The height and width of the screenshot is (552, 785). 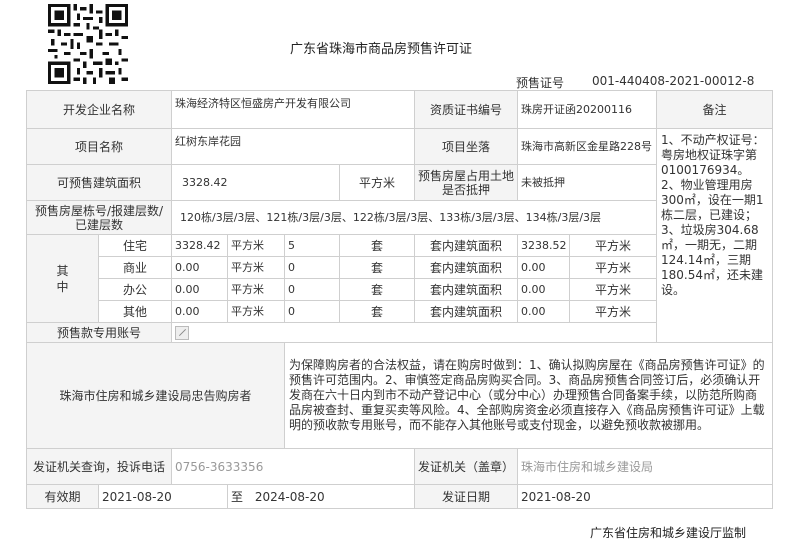 I want to click on breakdown-count: 5, so click(x=312, y=245).